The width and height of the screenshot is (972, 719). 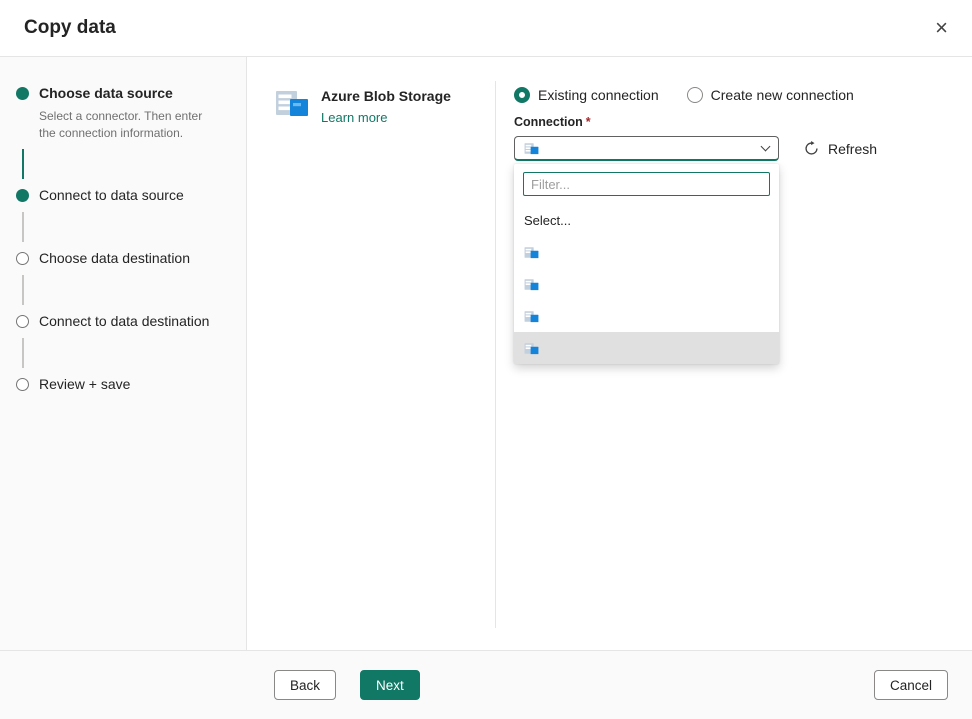 I want to click on radio-selected-icon, so click(x=522, y=95).